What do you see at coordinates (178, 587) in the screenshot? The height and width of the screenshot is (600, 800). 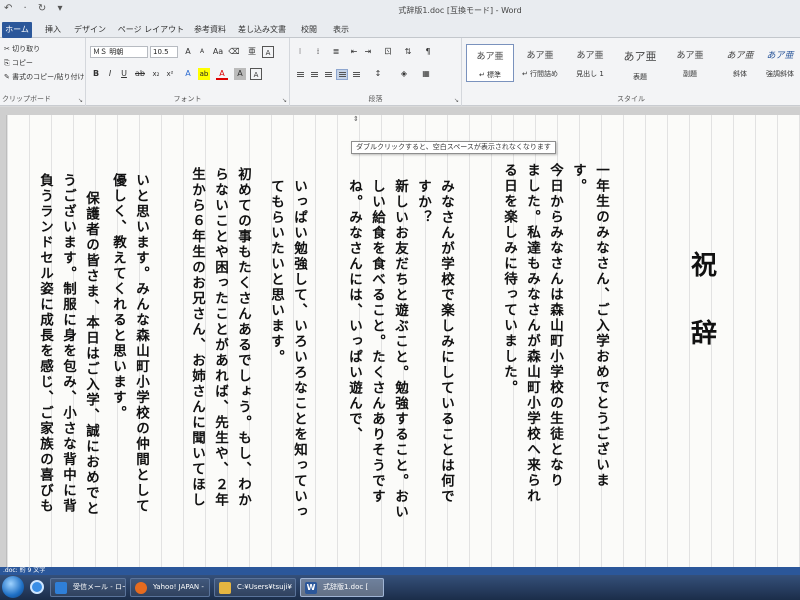 I see `taskbar-browser-label: Yahoo! JAPAN -` at bounding box center [178, 587].